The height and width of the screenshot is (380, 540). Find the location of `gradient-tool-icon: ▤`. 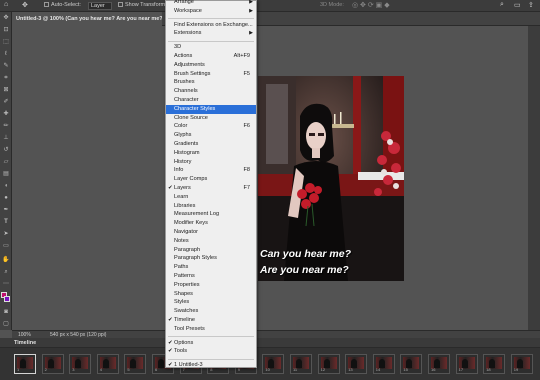

gradient-tool-icon: ▤ is located at coordinates (6, 174).